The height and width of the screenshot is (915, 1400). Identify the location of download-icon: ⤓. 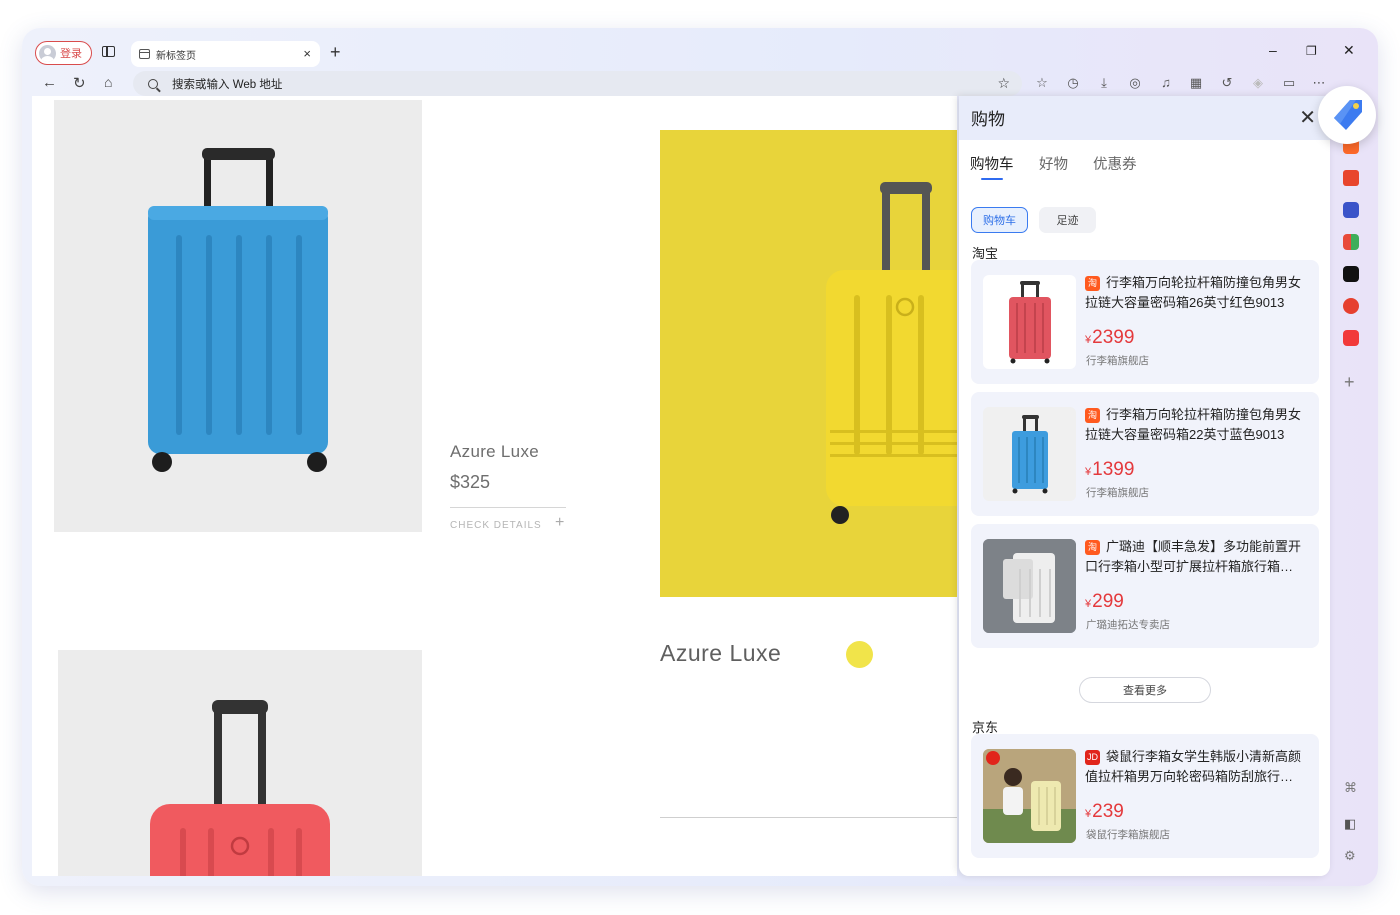
(1104, 83).